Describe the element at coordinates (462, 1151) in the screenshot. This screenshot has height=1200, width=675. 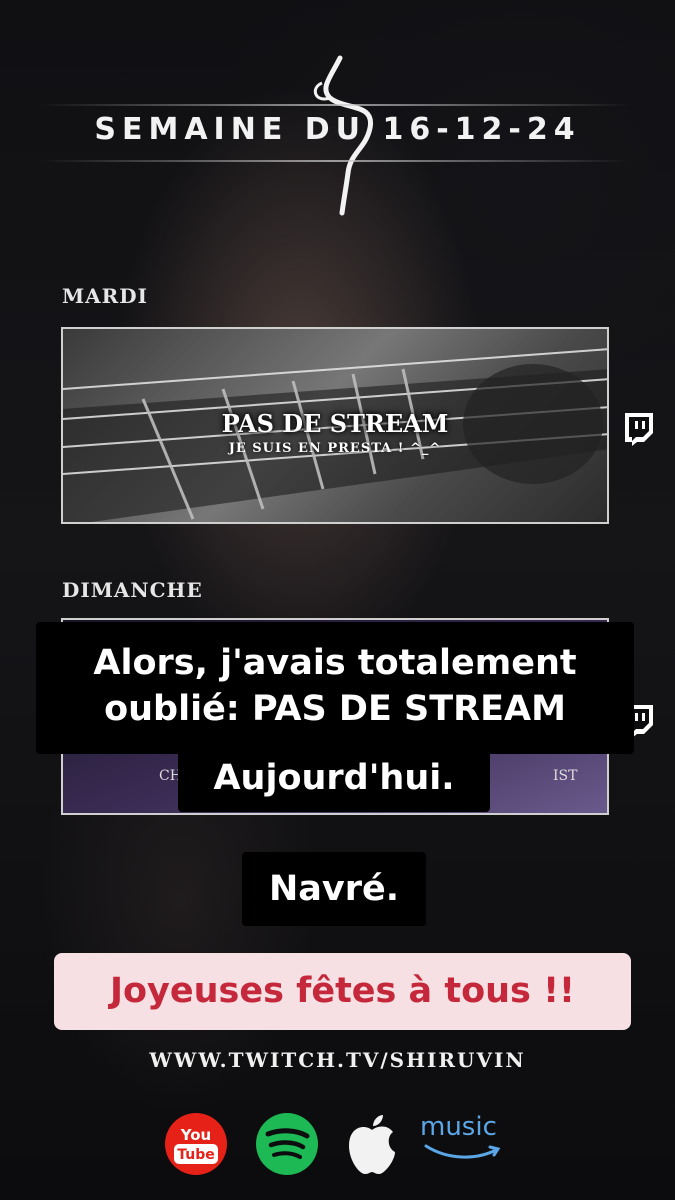
I see `amazon-smile-icon` at that location.